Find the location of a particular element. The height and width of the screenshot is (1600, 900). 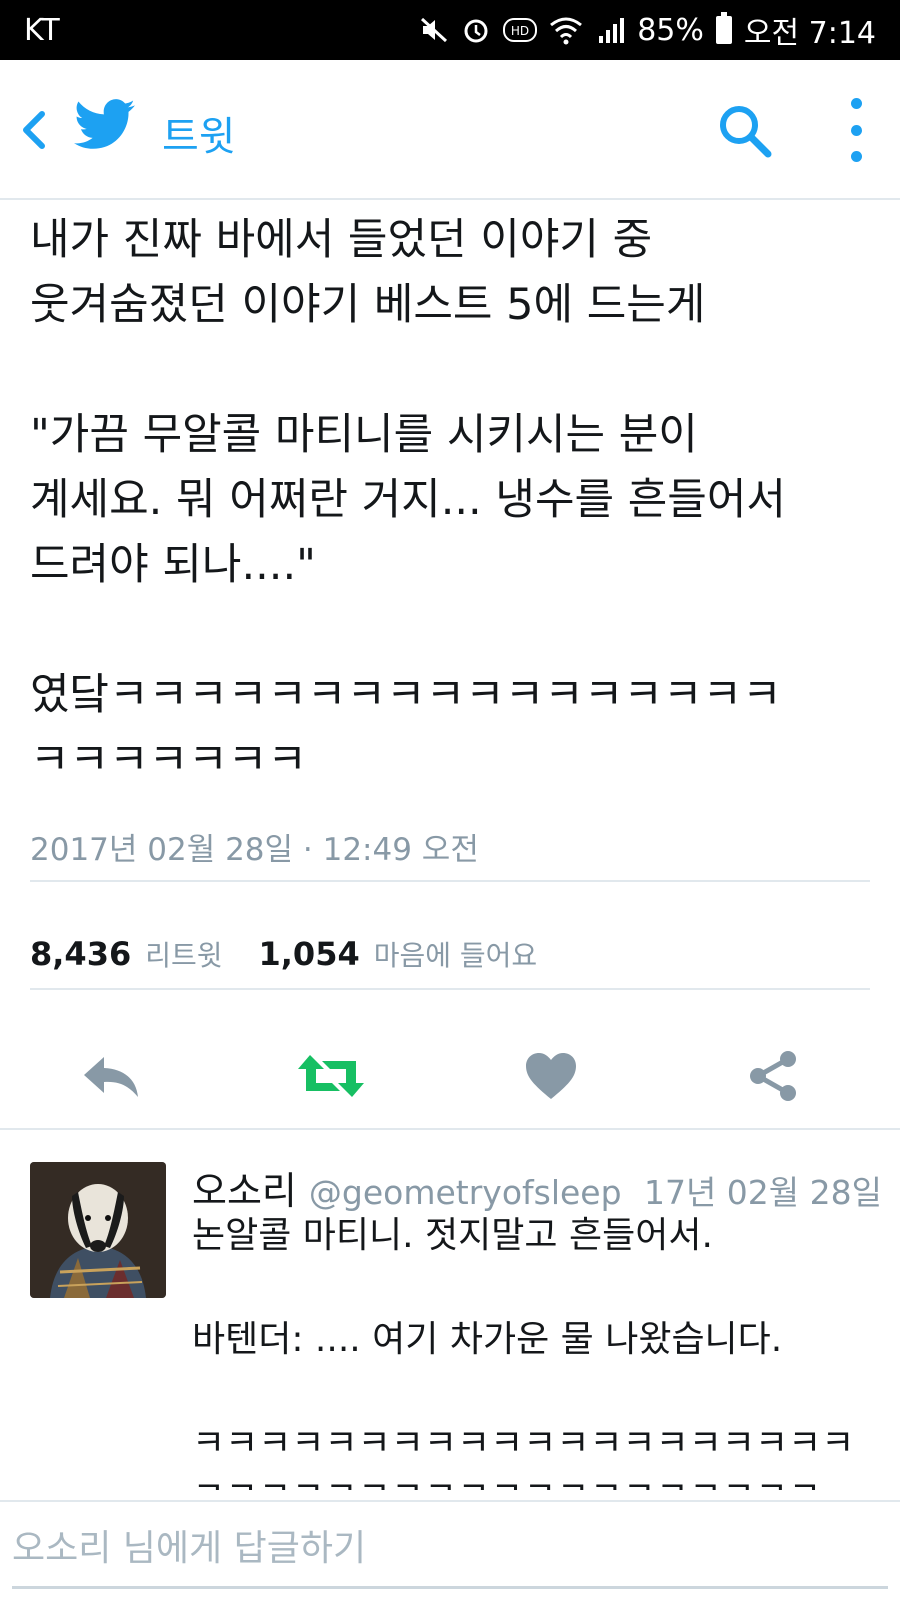

hd-icon: HD is located at coordinates (520, 30).